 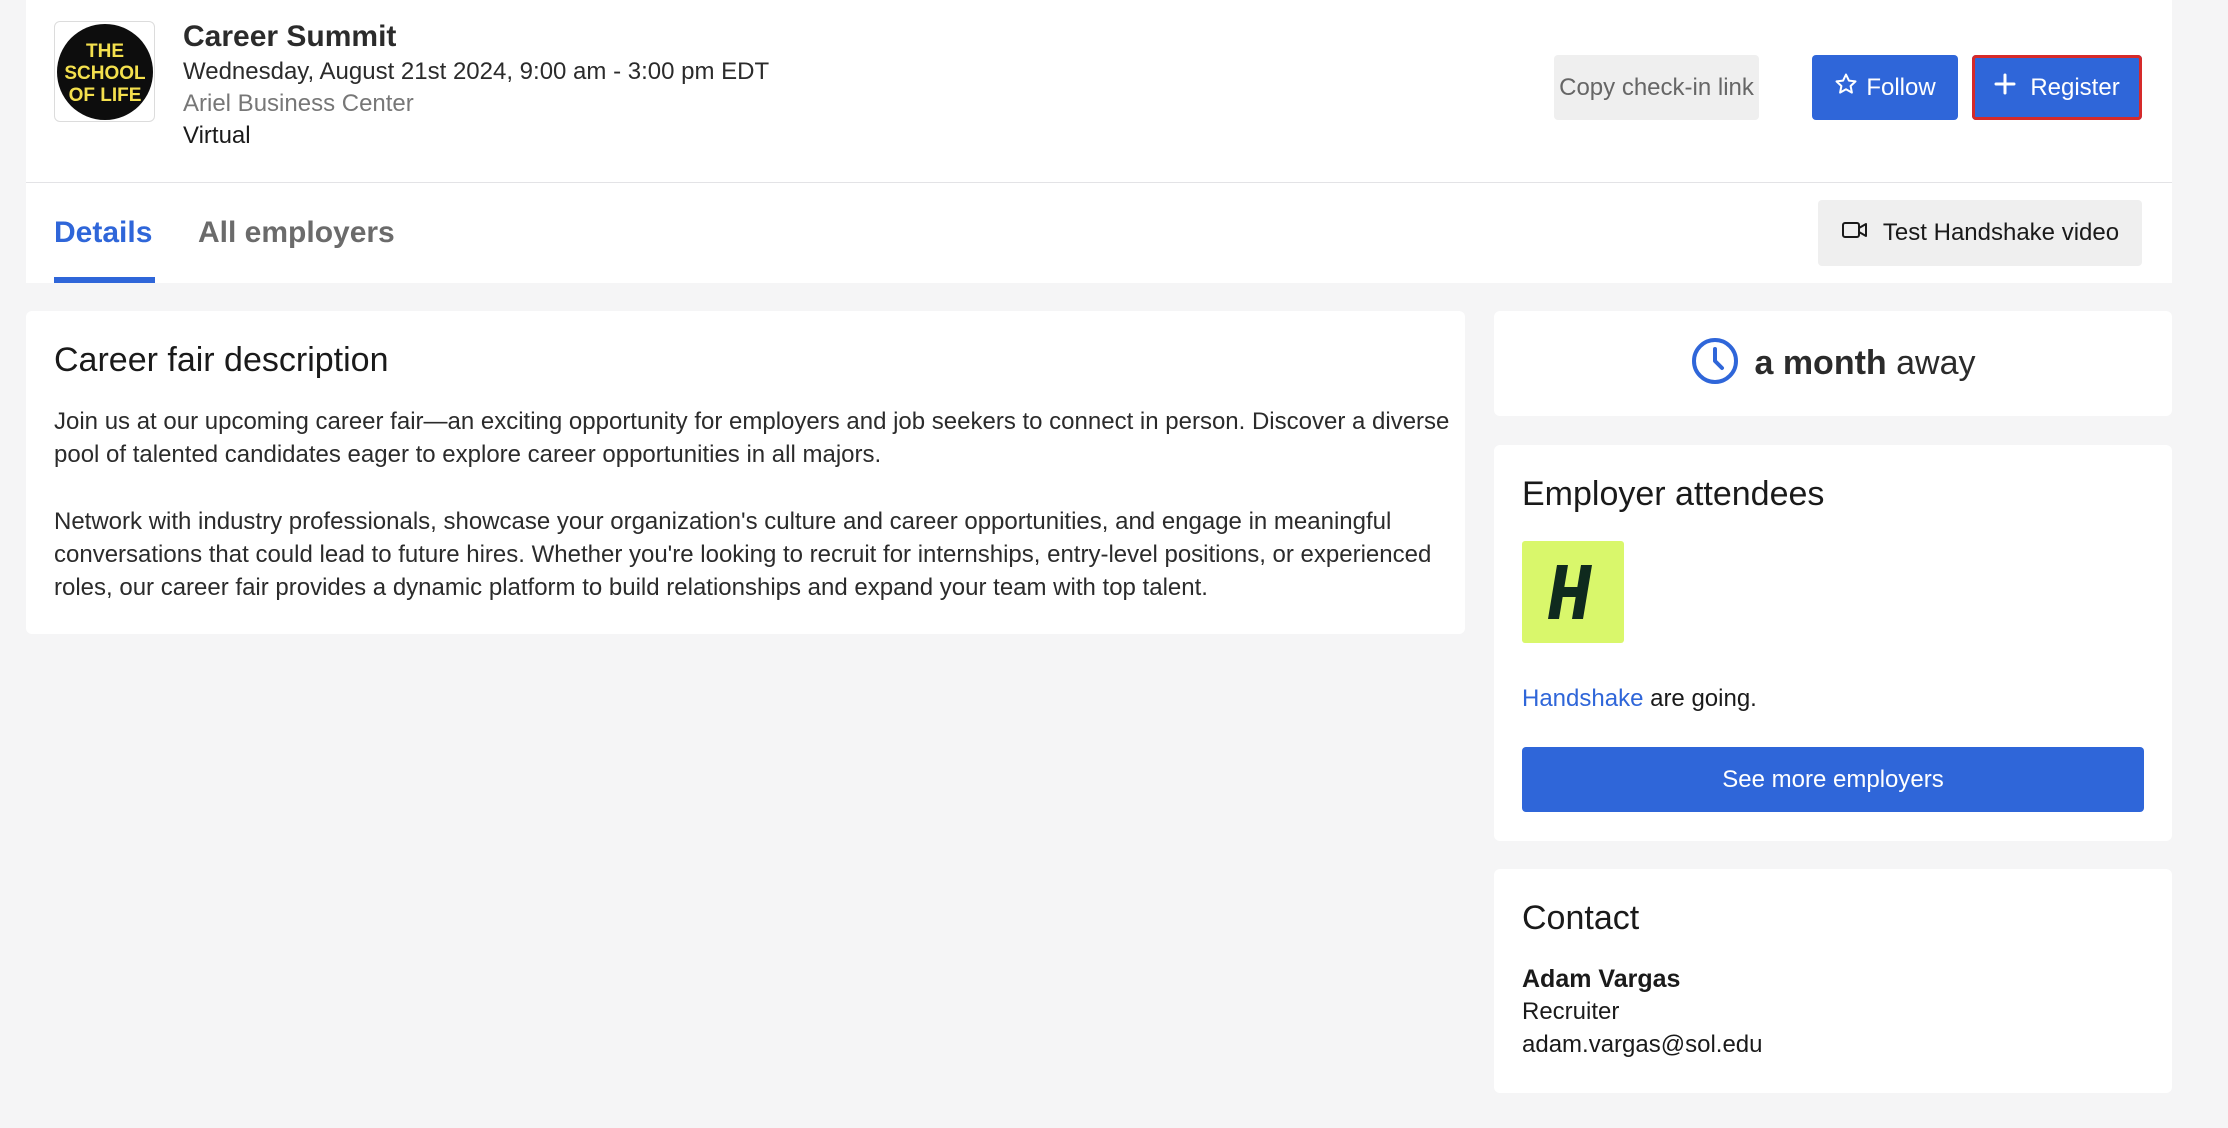 What do you see at coordinates (1715, 363) in the screenshot?
I see `clock-icon` at bounding box center [1715, 363].